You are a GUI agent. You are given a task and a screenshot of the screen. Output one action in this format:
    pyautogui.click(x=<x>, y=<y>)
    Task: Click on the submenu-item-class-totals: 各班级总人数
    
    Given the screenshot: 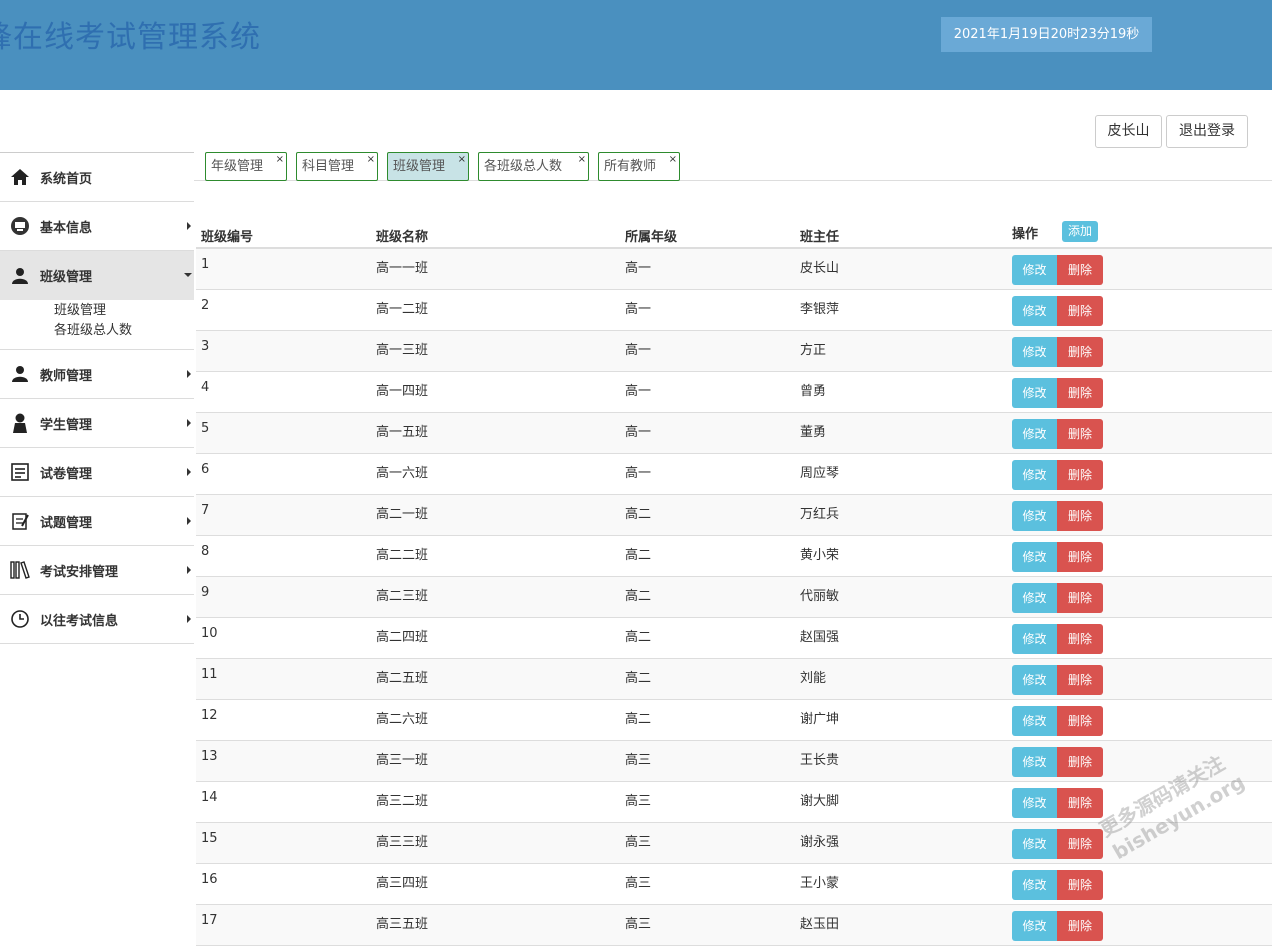 What is the action you would take?
    pyautogui.click(x=97, y=331)
    